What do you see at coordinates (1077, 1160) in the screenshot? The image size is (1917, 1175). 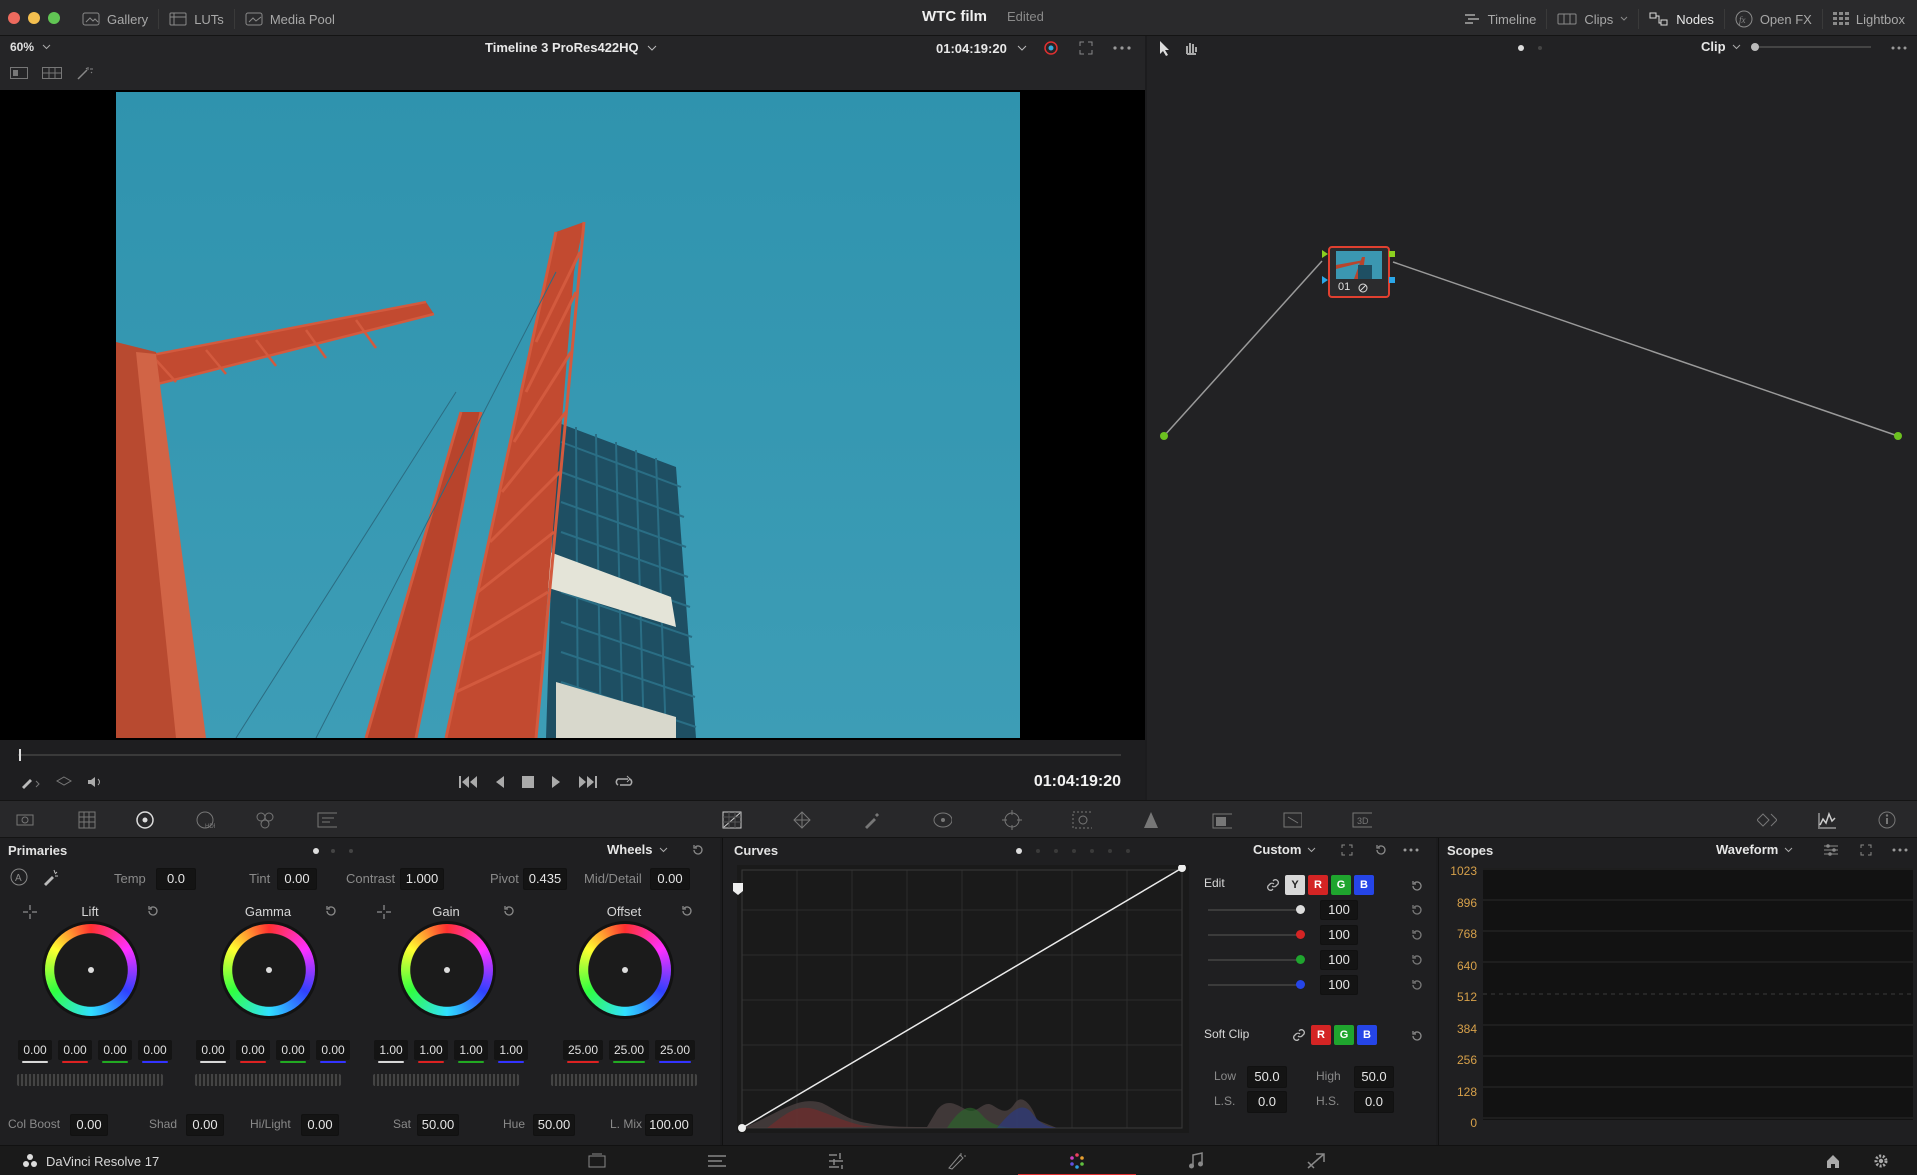 I see `color-page-tab` at bounding box center [1077, 1160].